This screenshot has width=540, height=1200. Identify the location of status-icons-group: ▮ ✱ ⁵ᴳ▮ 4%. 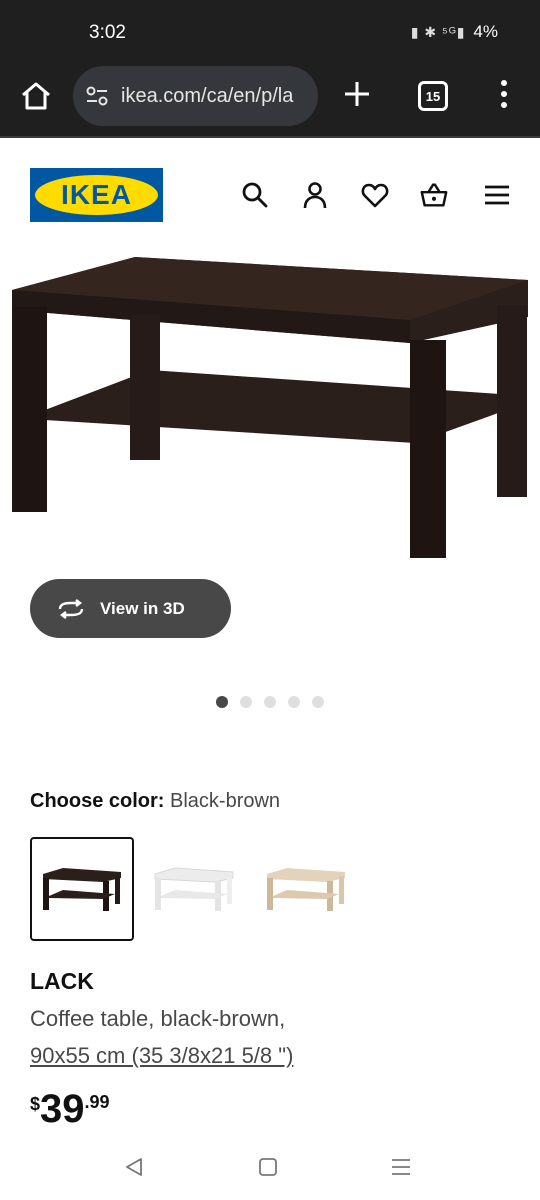
(454, 32).